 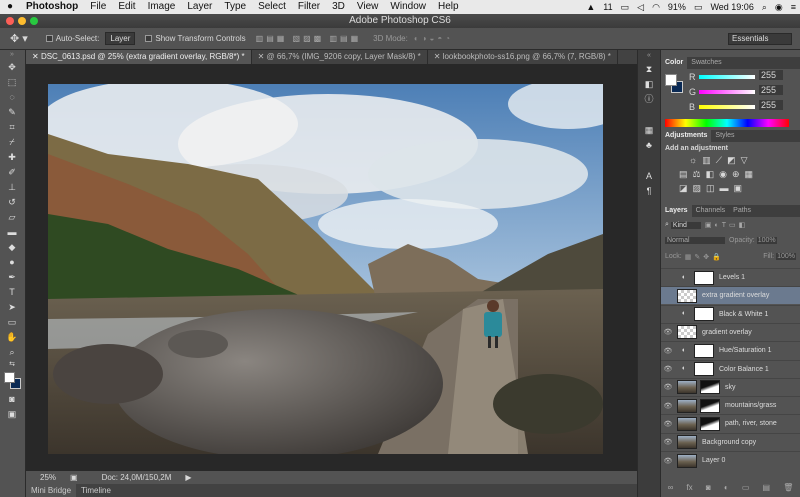 I want to click on brush-panel-icon: ▦, so click(x=649, y=130).